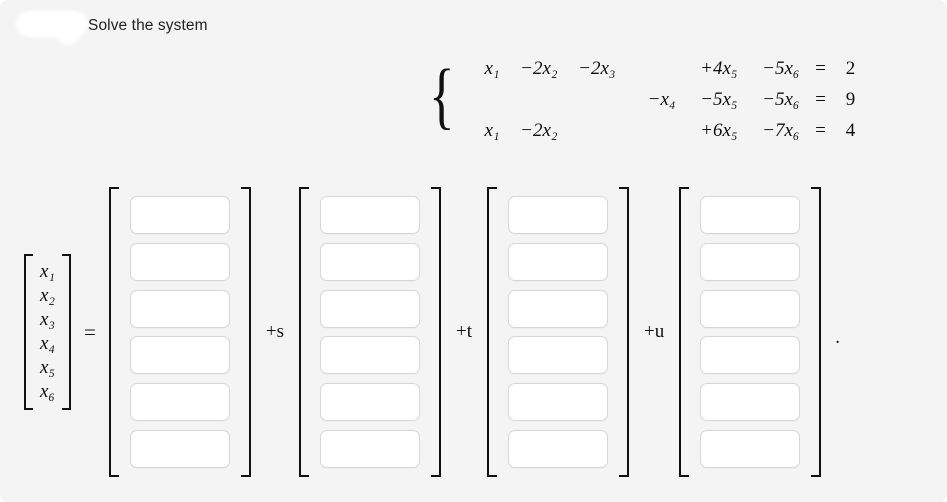  Describe the element at coordinates (48, 391) in the screenshot. I see `unknown-vector-entry: x₆` at that location.